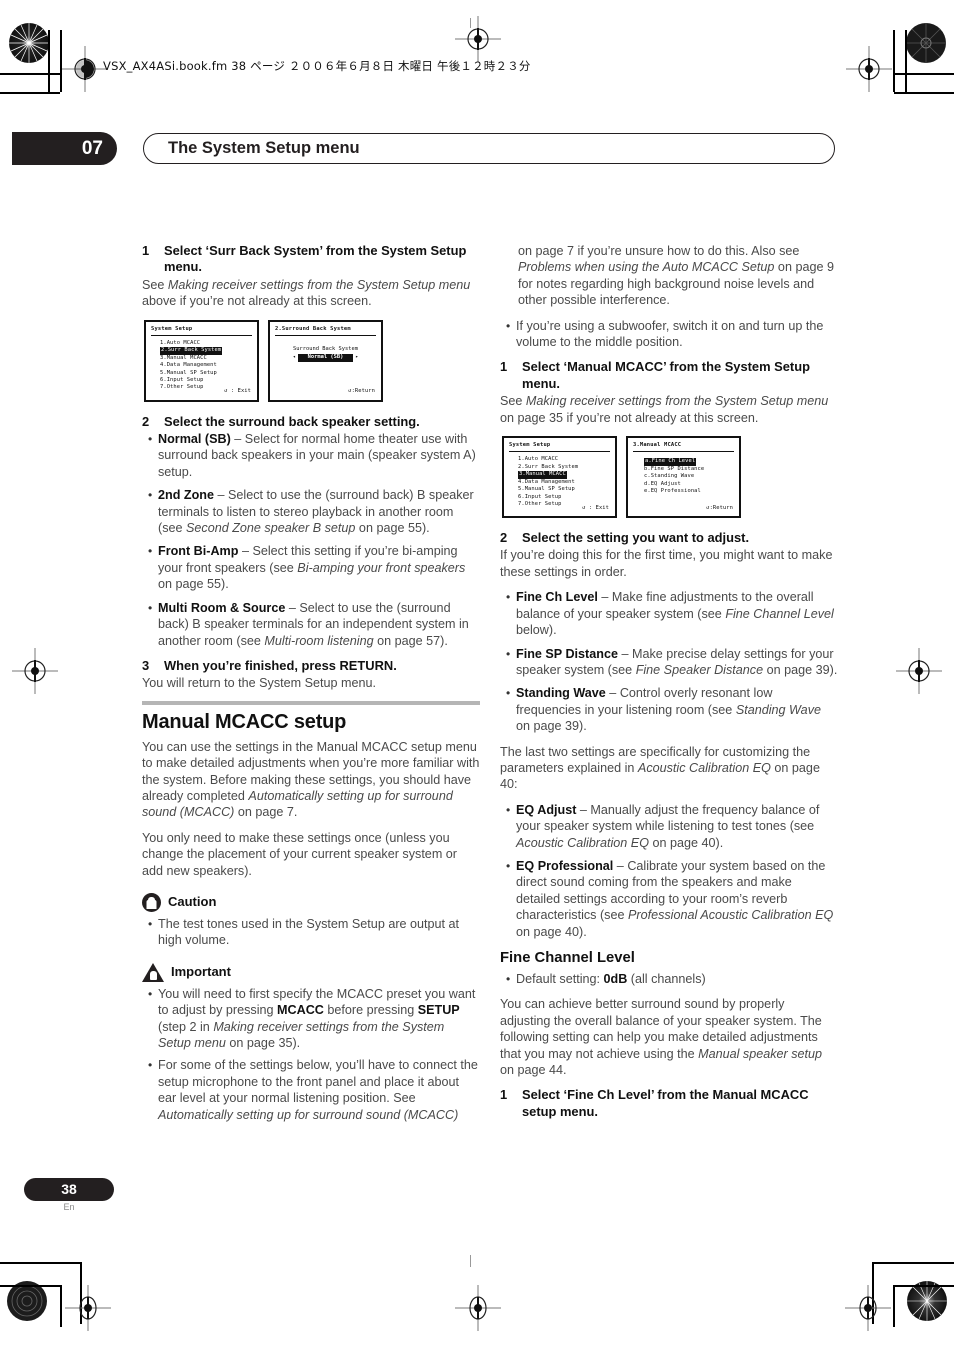 The width and height of the screenshot is (954, 1351). Describe the element at coordinates (730, 915) in the screenshot. I see `cross-reference: Professional Acoustic Calibration EQ` at that location.